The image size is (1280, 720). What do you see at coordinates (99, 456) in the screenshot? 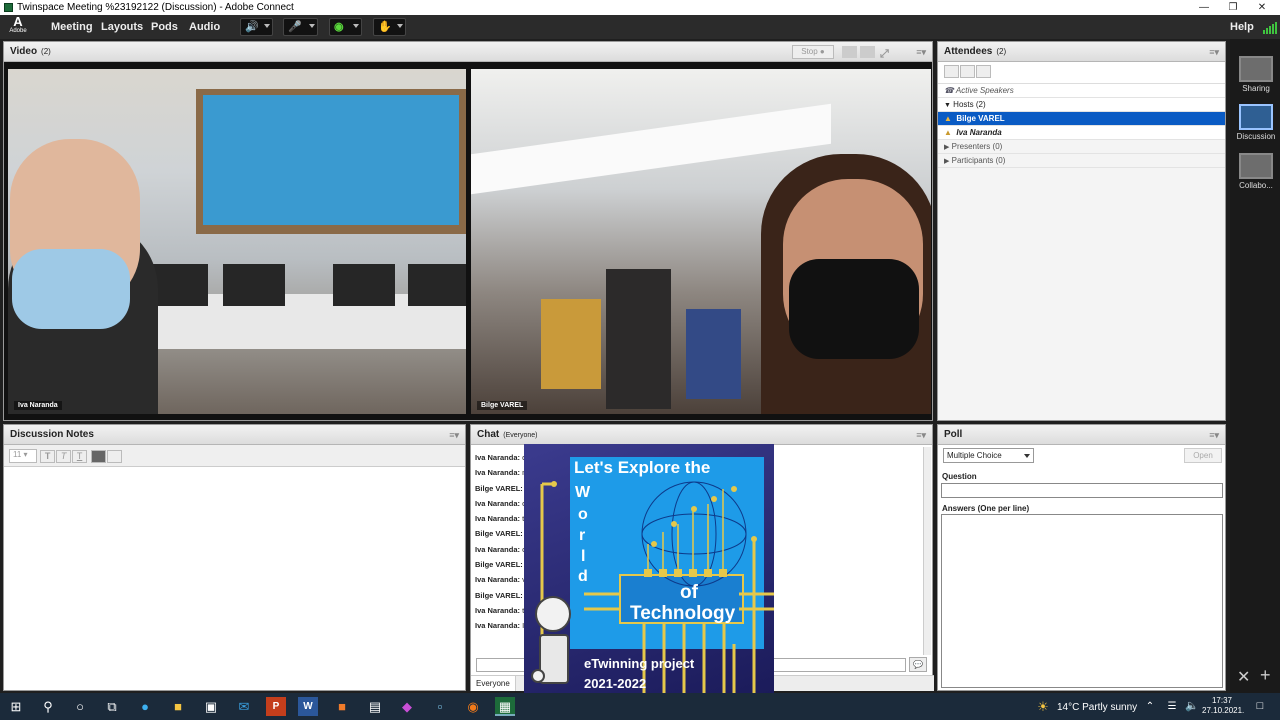
I see `text-color-icon` at bounding box center [99, 456].